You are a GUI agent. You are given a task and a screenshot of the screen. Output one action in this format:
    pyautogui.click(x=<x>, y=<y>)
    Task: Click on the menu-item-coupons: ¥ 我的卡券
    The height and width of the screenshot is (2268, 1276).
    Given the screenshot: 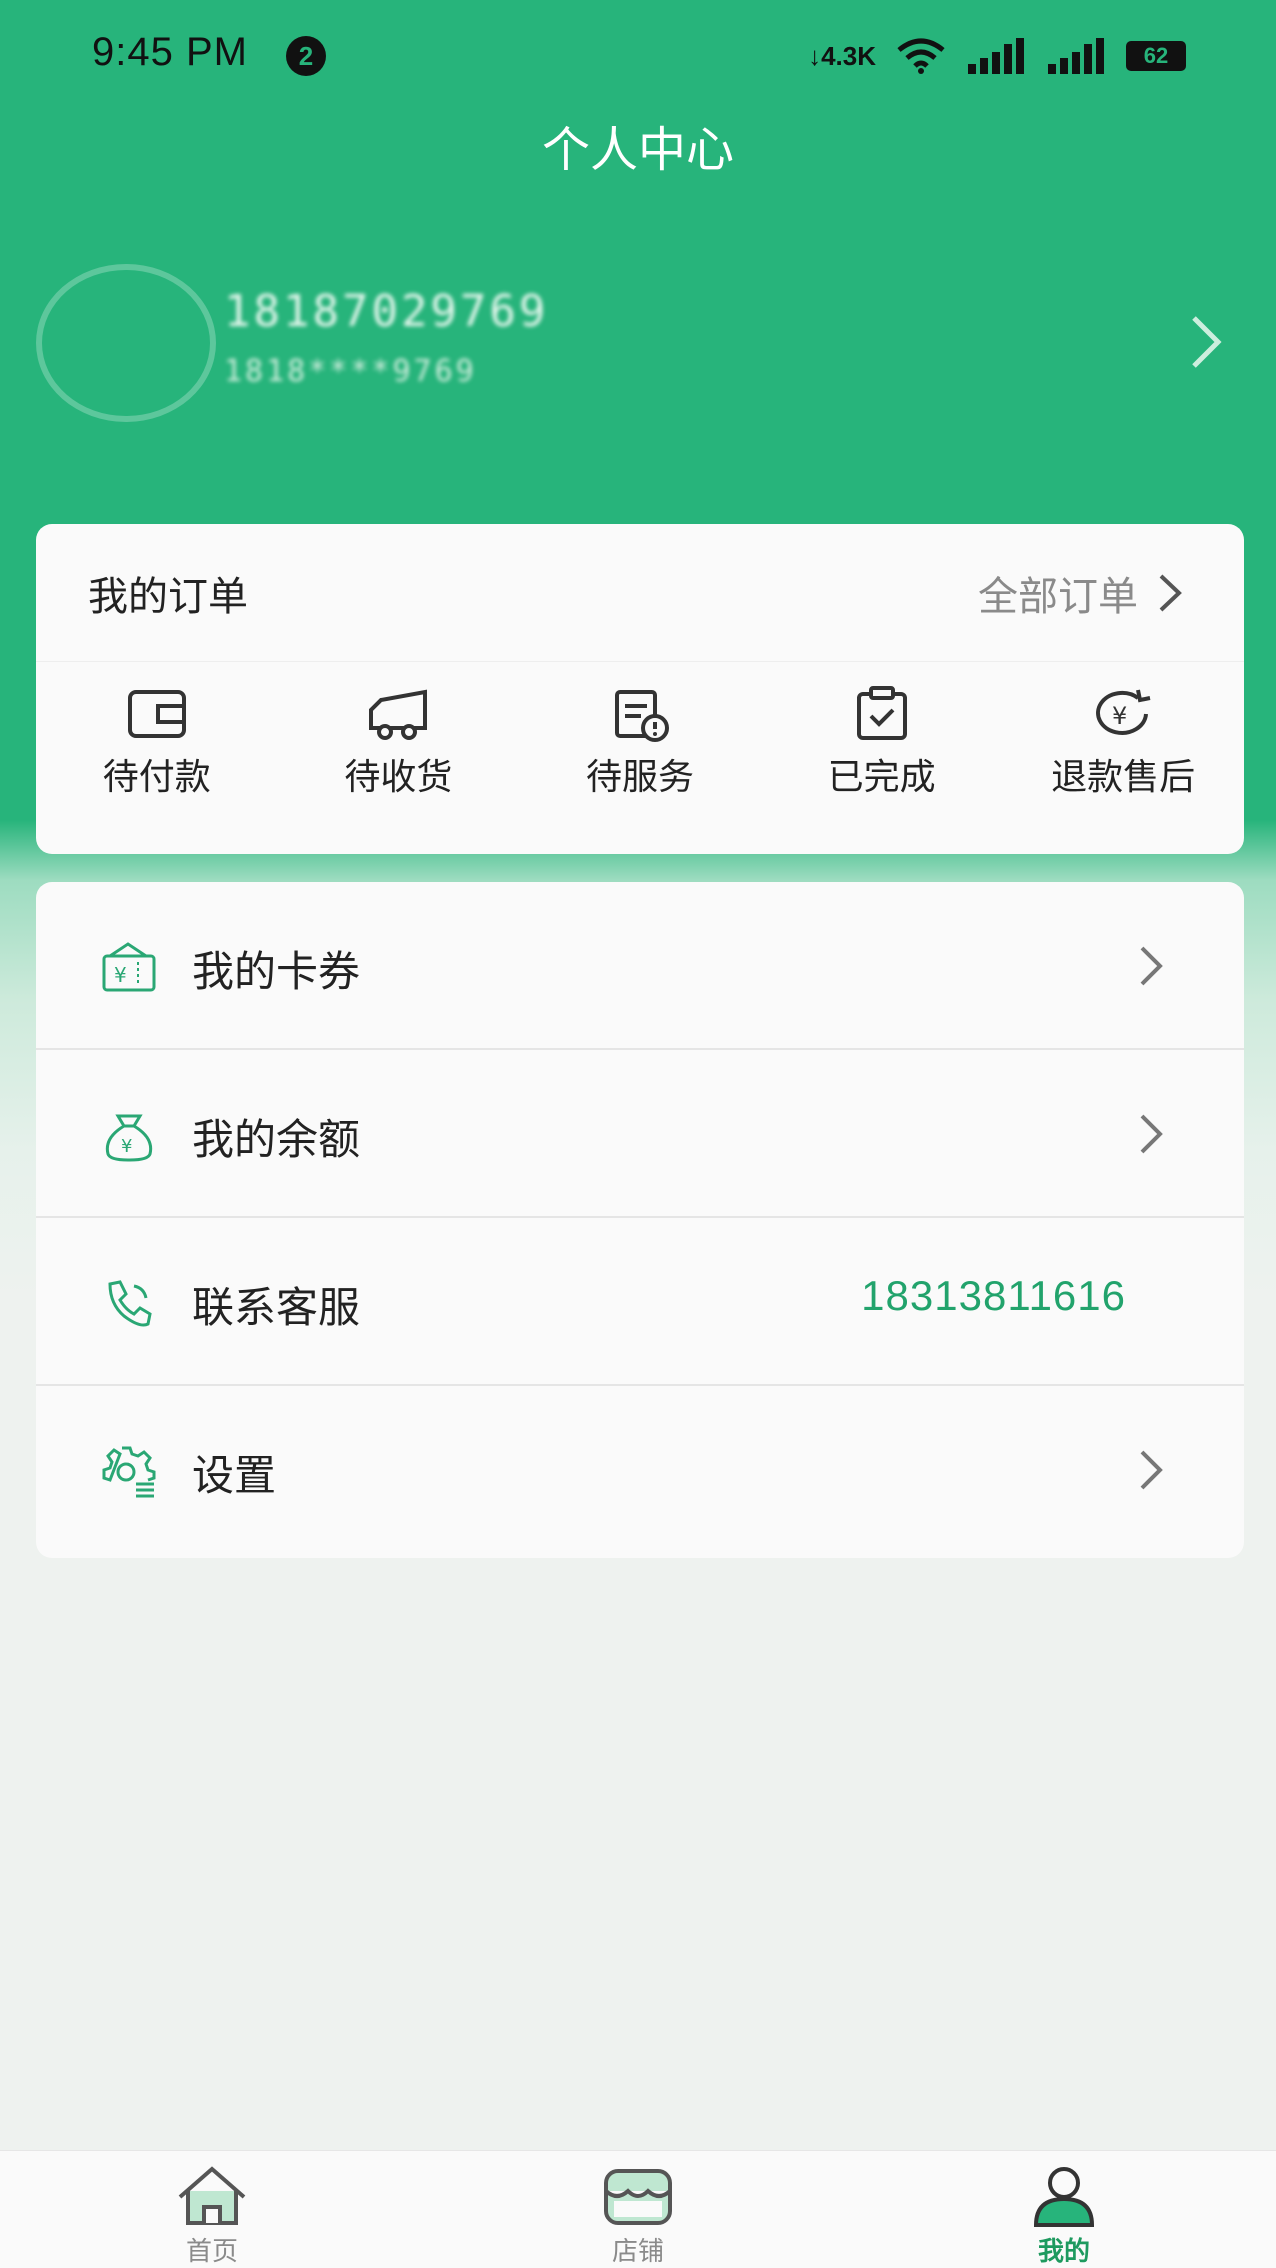 What is the action you would take?
    pyautogui.click(x=640, y=966)
    